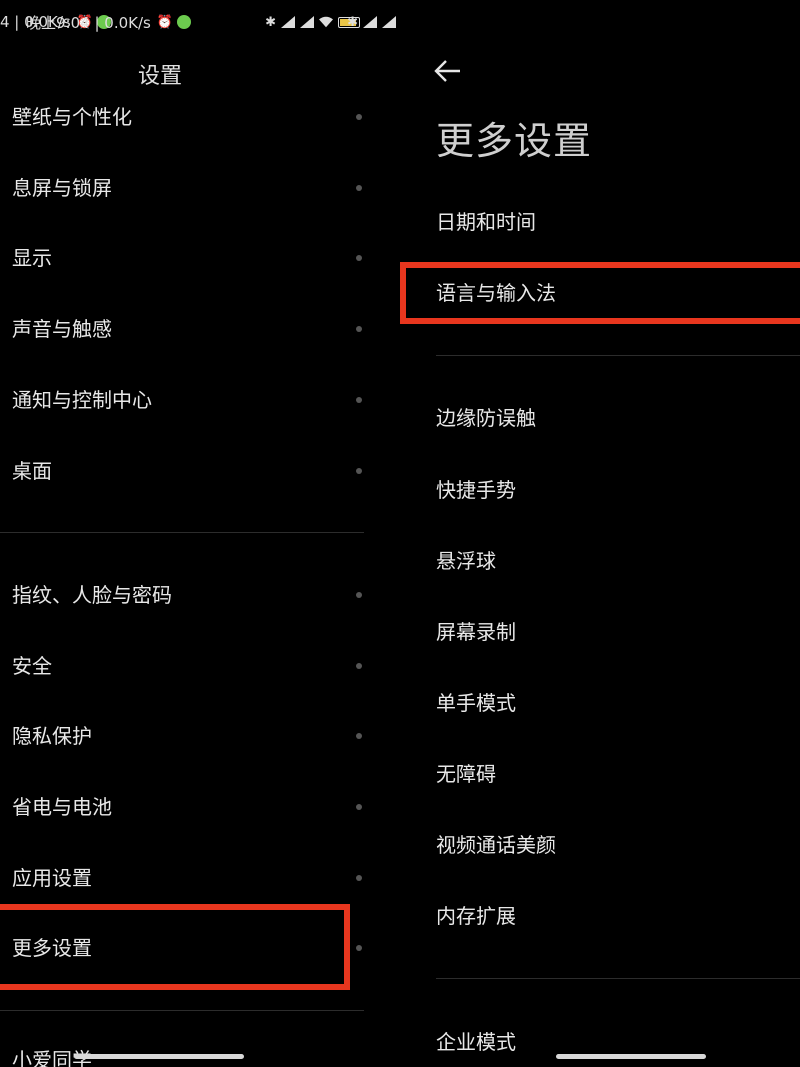 The image size is (800, 1067). Describe the element at coordinates (32, 666) in the screenshot. I see `settings-item-security: 安全` at that location.